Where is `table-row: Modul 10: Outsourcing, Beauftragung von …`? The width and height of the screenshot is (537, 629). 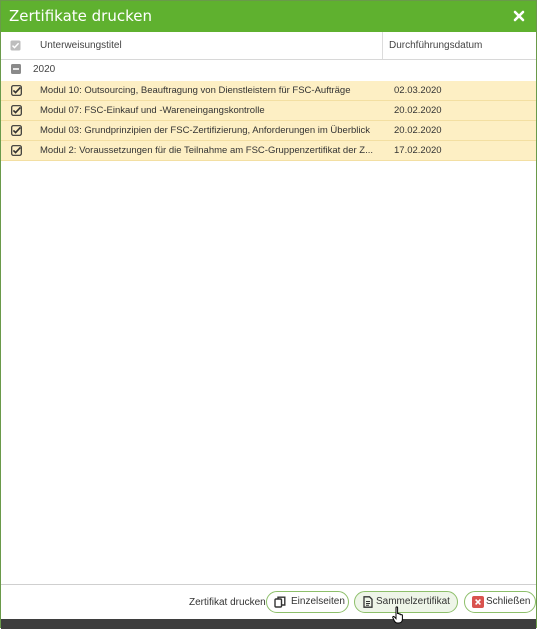
table-row: Modul 10: Outsourcing, Beauftragung von … is located at coordinates (268, 91).